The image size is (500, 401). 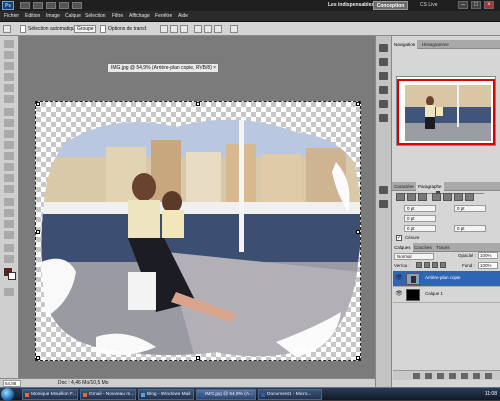 What do you see at coordinates (198, 358) in the screenshot?
I see `transform-handle-b` at bounding box center [198, 358].